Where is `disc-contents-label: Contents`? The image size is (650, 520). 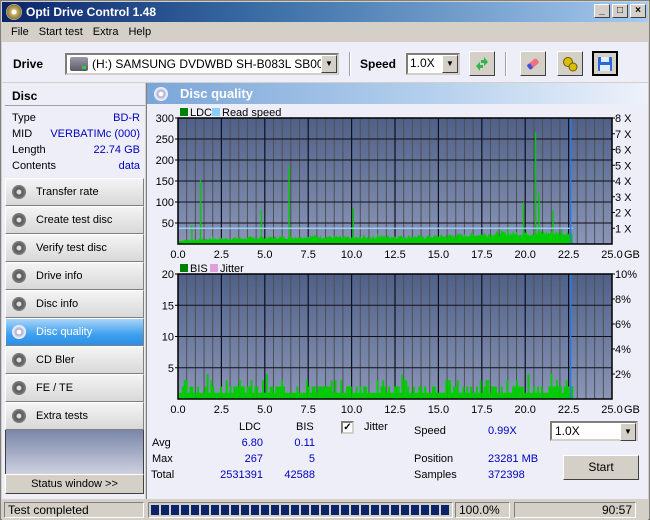 disc-contents-label: Contents is located at coordinates (34, 166).